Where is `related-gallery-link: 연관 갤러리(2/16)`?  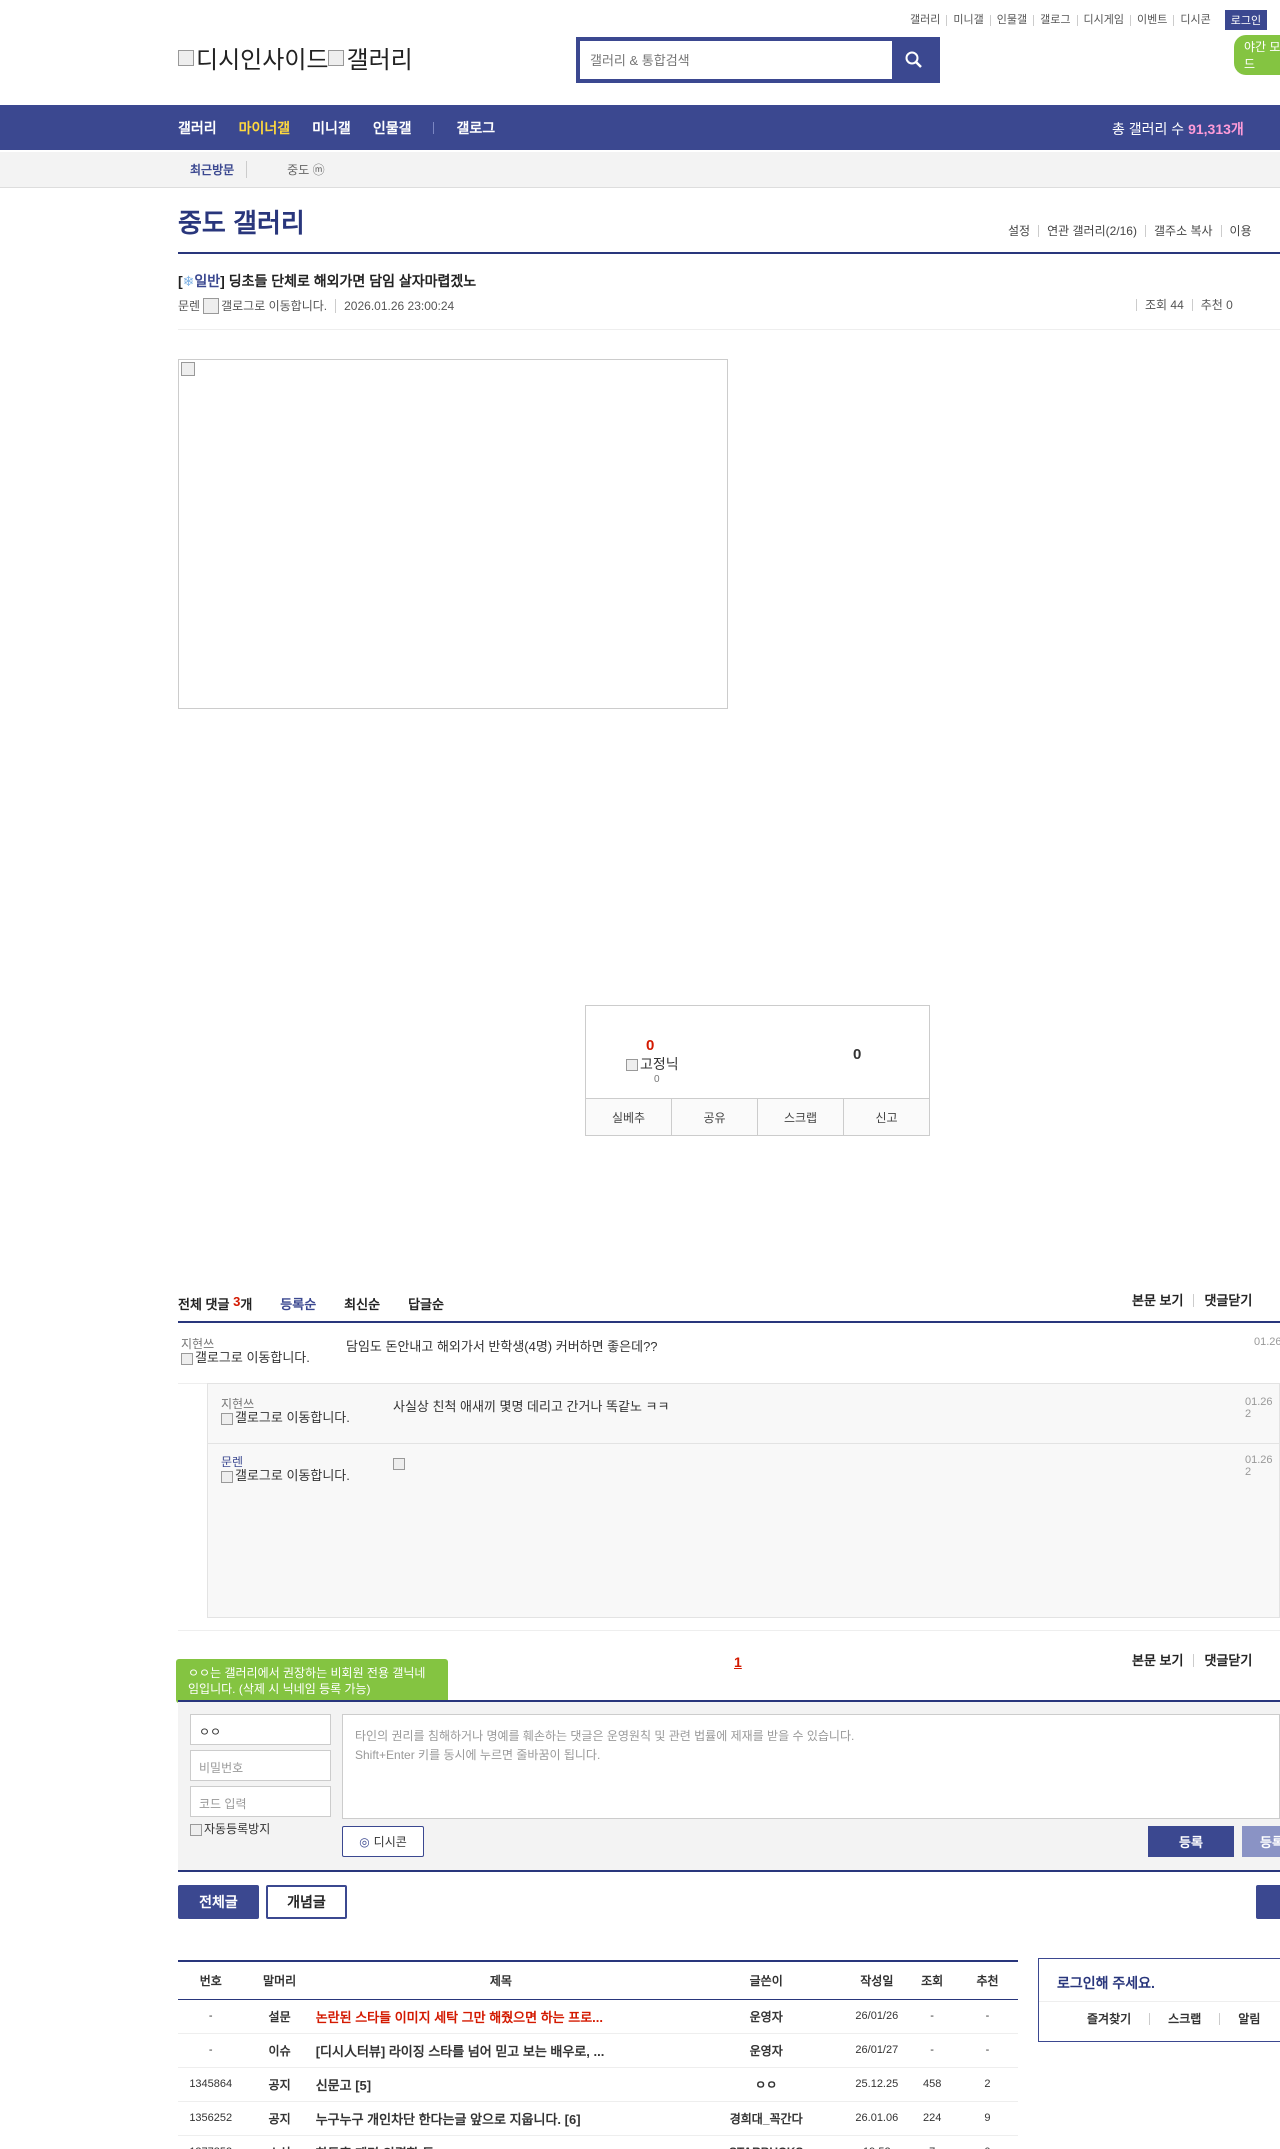 related-gallery-link: 연관 갤러리(2/16) is located at coordinates (1091, 231).